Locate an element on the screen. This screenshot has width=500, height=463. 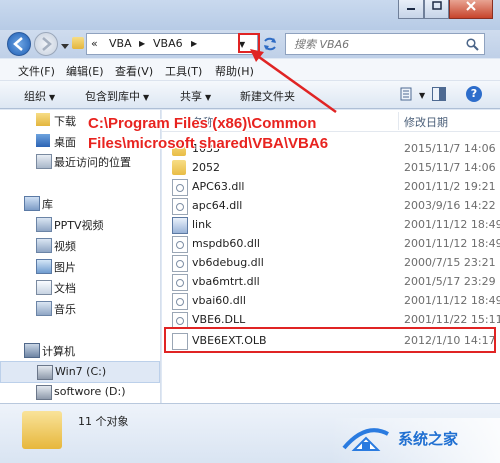
annotation-arrow is located at coordinates (293, 81).